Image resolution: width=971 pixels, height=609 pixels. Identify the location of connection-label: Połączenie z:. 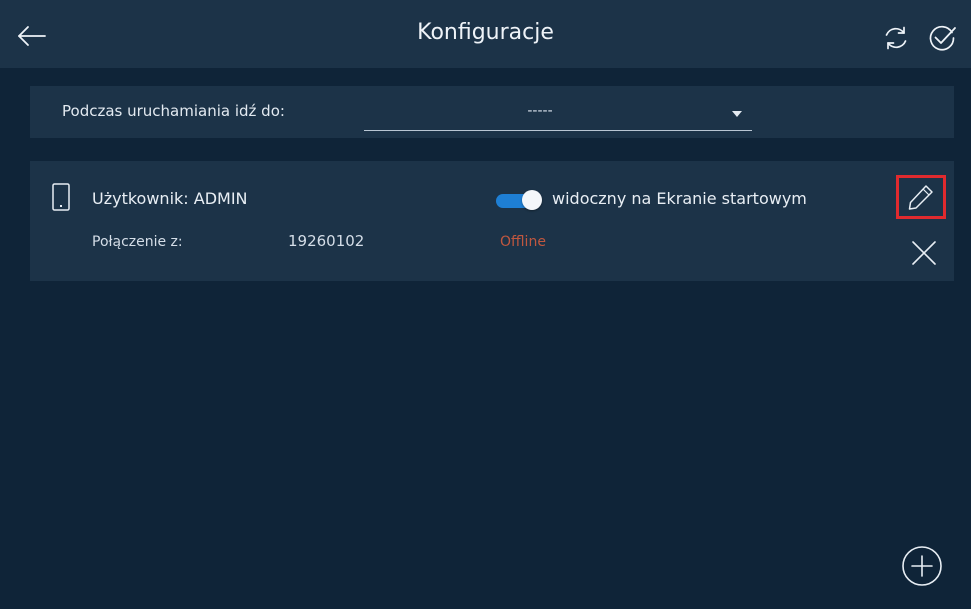
(137, 242).